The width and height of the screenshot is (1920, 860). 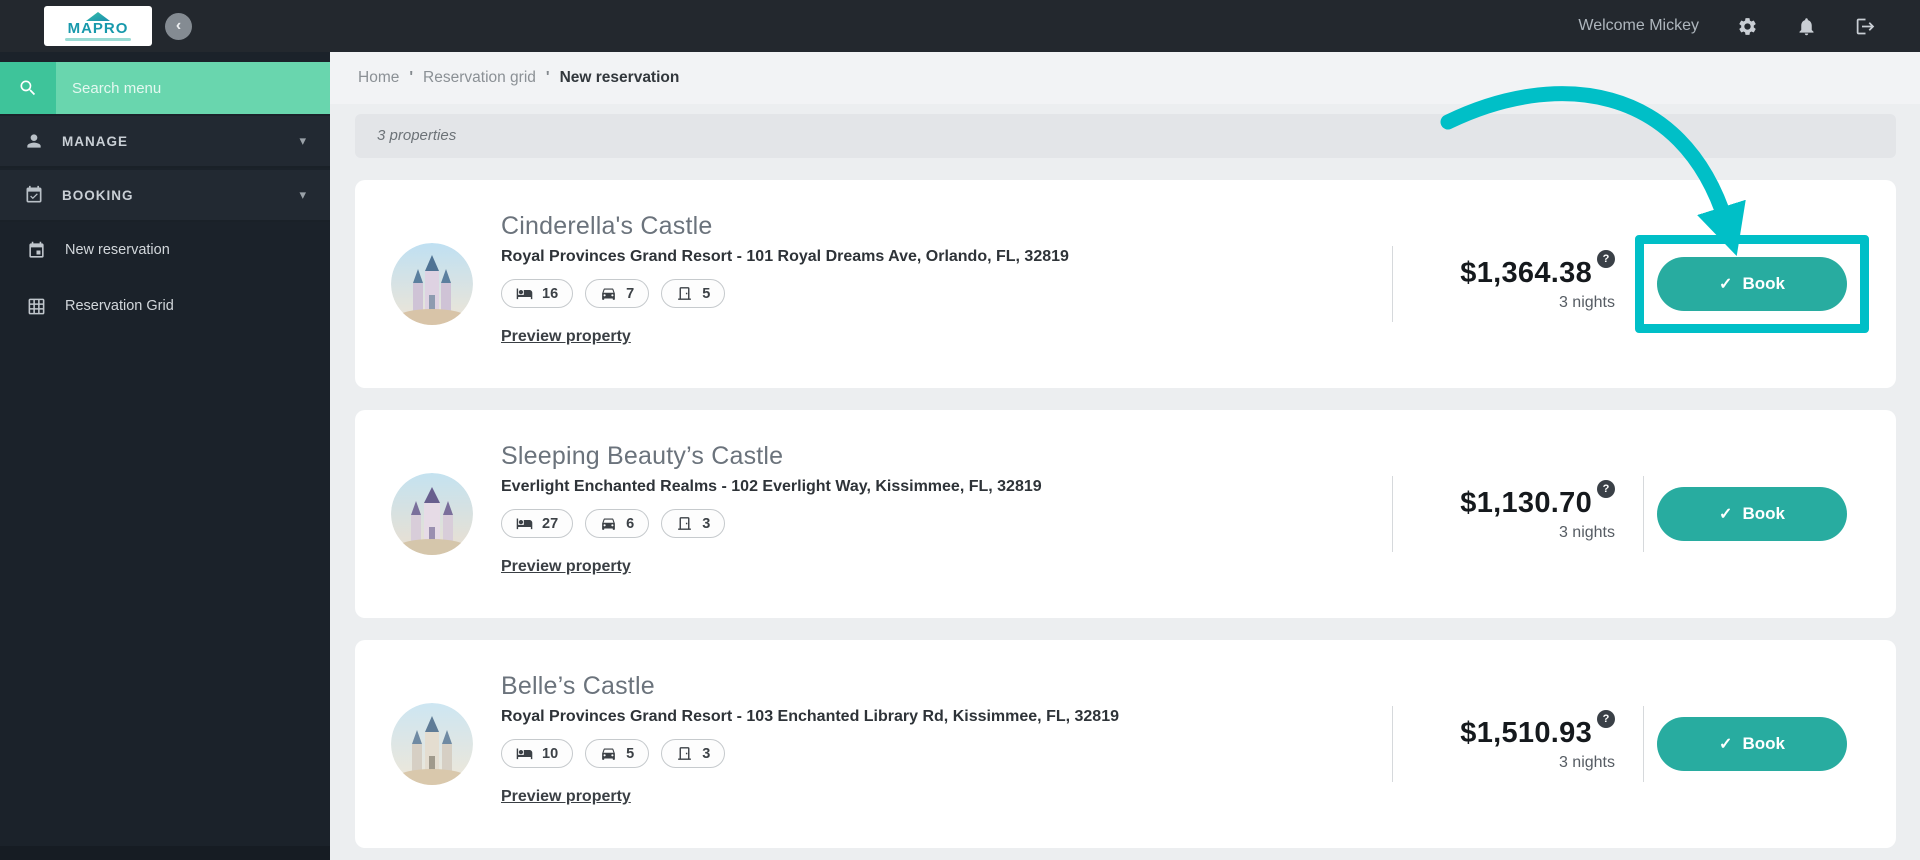 What do you see at coordinates (706, 753) in the screenshot?
I see `badge-door-value: 3` at bounding box center [706, 753].